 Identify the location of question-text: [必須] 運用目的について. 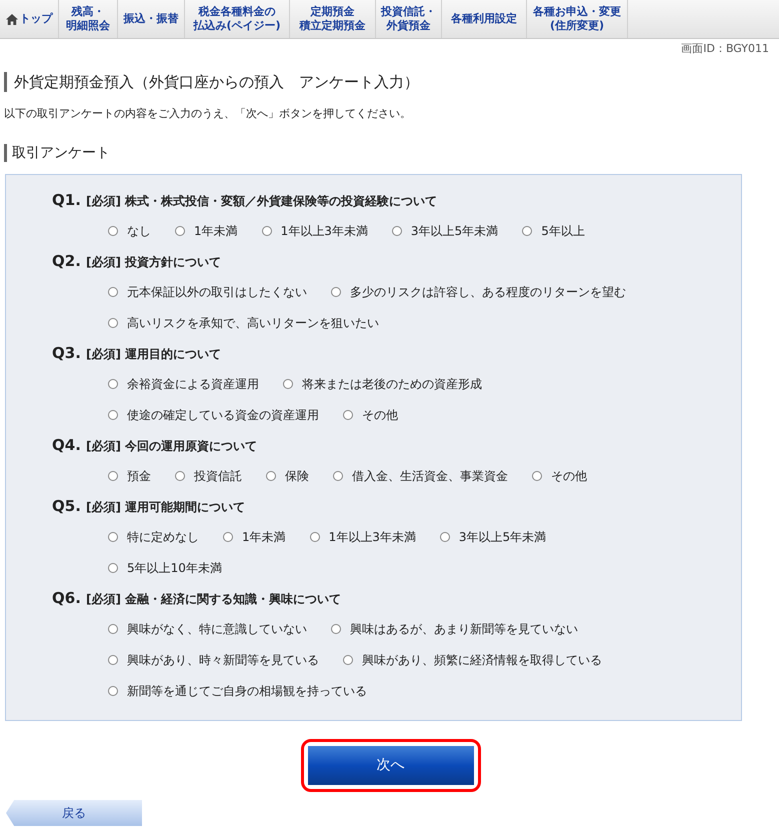
(154, 354).